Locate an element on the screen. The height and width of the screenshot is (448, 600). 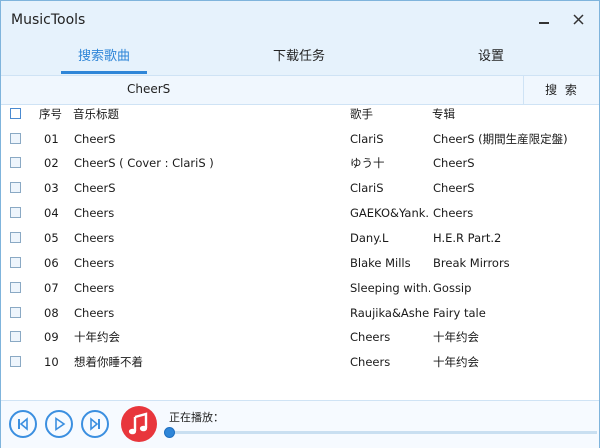
play-button is located at coordinates (59, 424).